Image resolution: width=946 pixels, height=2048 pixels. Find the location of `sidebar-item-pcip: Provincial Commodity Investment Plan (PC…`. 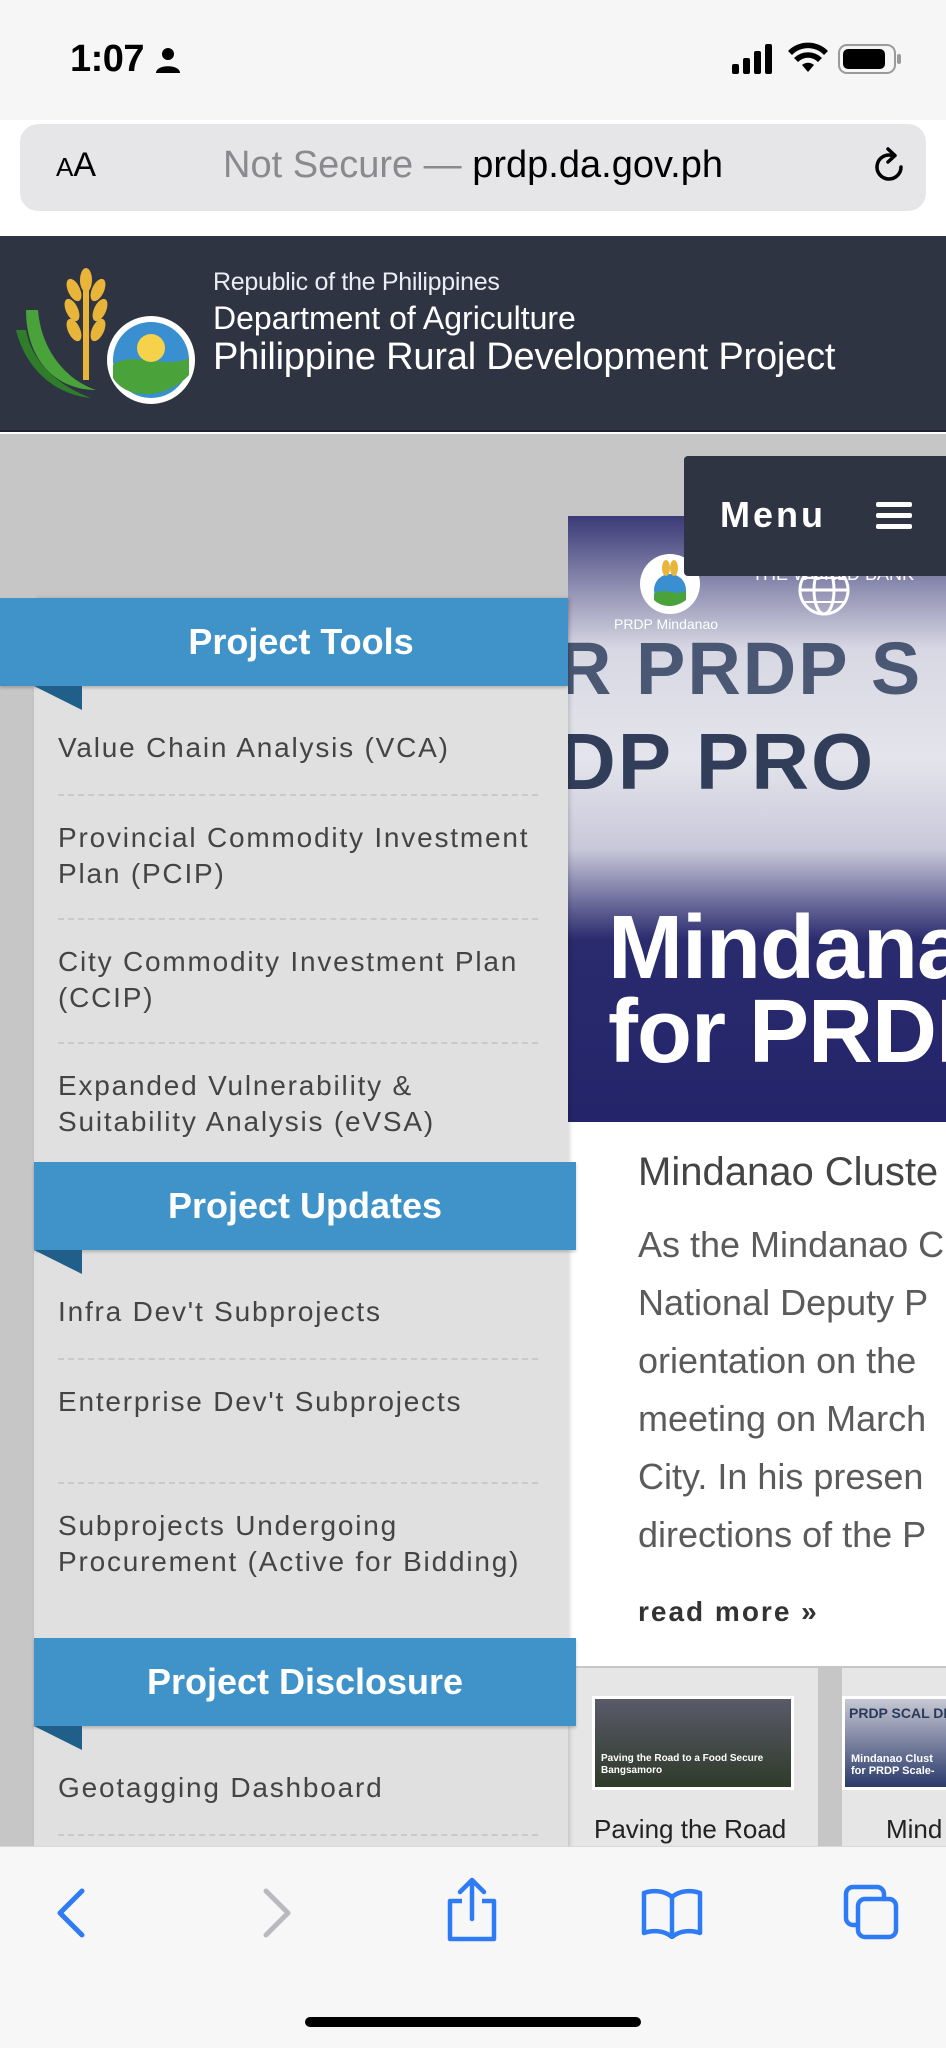

sidebar-item-pcip: Provincial Commodity Investment Plan (PC… is located at coordinates (298, 856).